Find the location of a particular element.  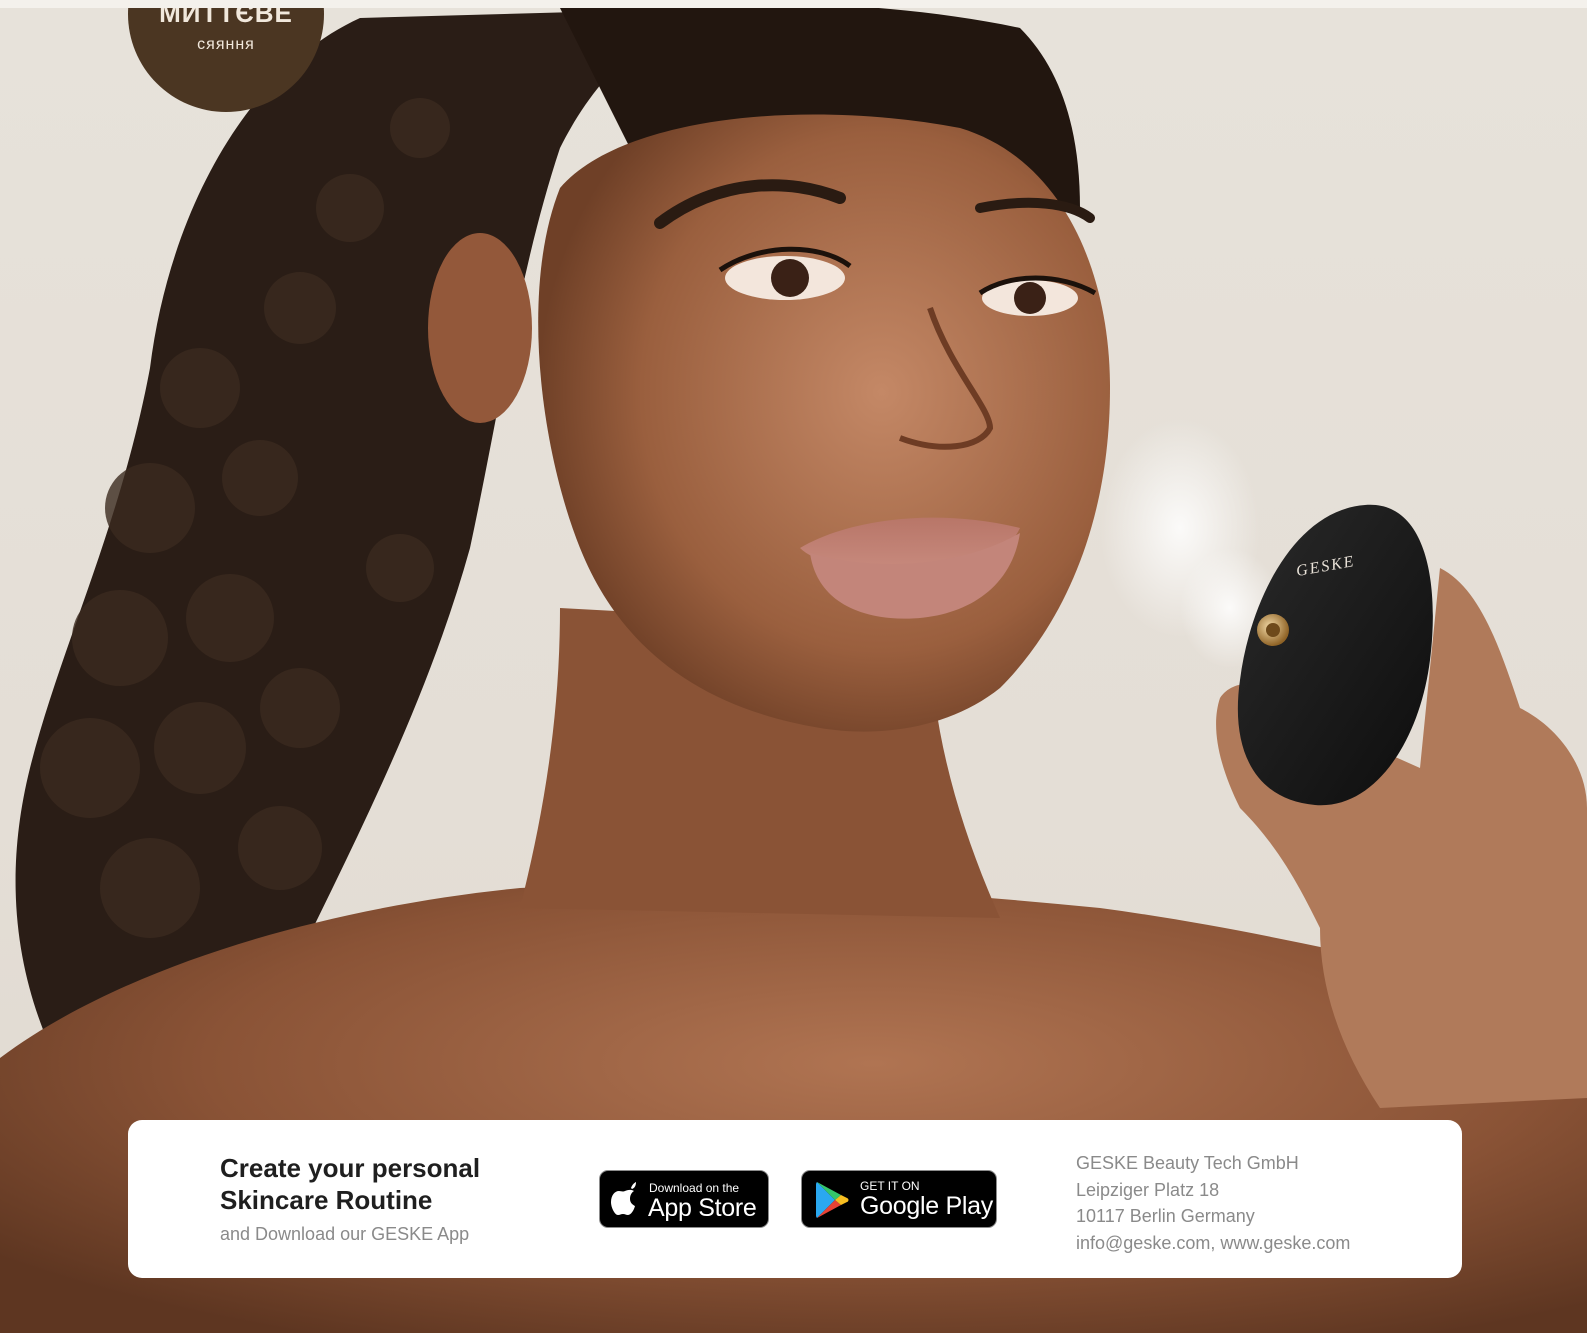

badge-subtitle: сяяння is located at coordinates (226, 44).